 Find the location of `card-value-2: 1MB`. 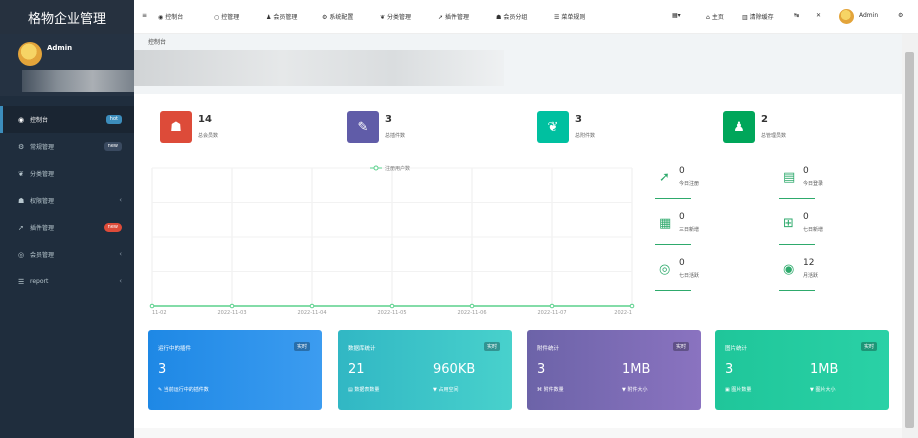

card-value-2: 1MB is located at coordinates (824, 369).